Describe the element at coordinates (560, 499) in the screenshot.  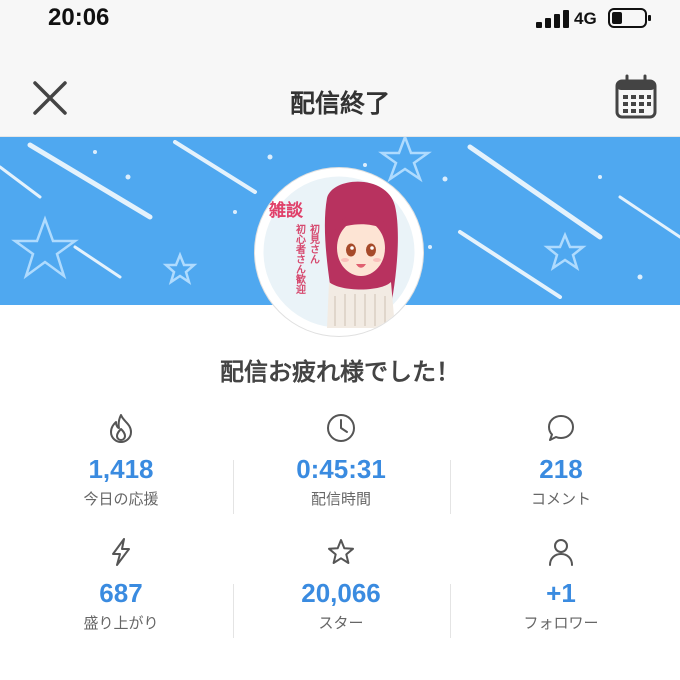
I see `stat-label: コメント` at that location.